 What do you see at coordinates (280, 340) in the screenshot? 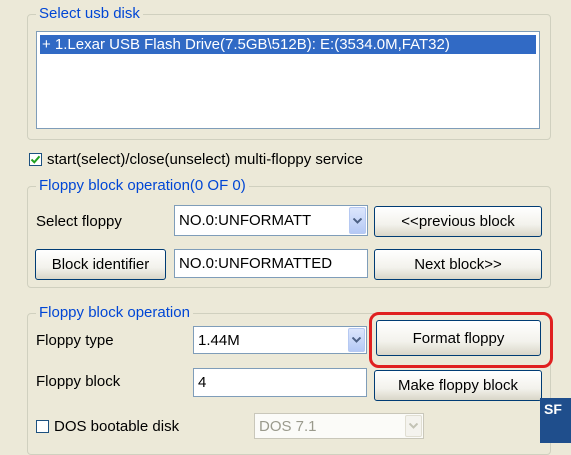
I see `floppy-type-combo: 1.44M` at bounding box center [280, 340].